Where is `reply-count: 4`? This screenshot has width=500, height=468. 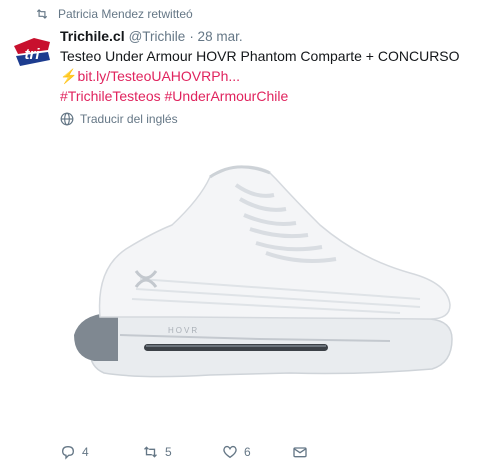
reply-count: 4 is located at coordinates (85, 452).